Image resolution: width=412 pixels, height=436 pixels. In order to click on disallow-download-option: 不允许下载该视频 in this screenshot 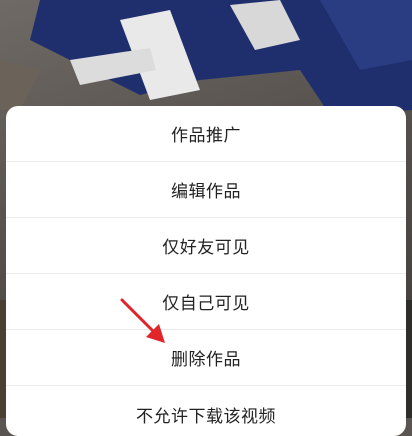, I will do `click(206, 411)`.